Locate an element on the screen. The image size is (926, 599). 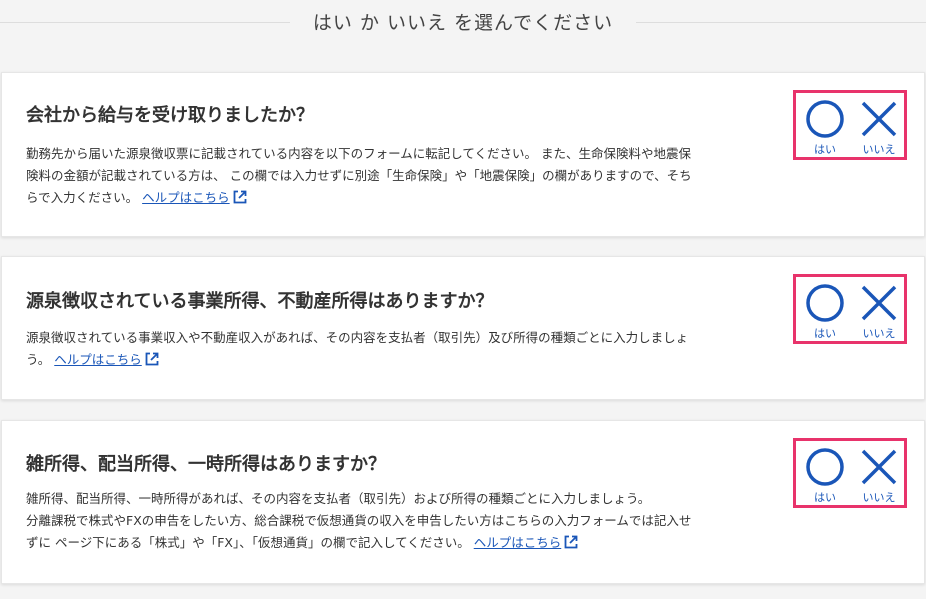
section-header: はい か いいえ を選んでください is located at coordinates (463, 23).